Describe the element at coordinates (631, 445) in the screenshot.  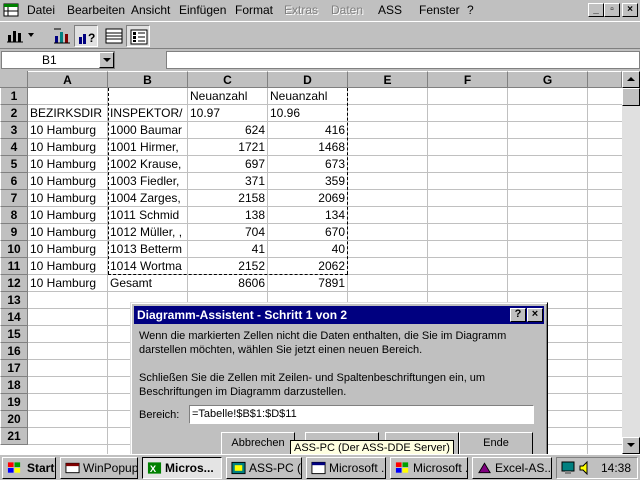
I see `scroll-down-icon` at that location.